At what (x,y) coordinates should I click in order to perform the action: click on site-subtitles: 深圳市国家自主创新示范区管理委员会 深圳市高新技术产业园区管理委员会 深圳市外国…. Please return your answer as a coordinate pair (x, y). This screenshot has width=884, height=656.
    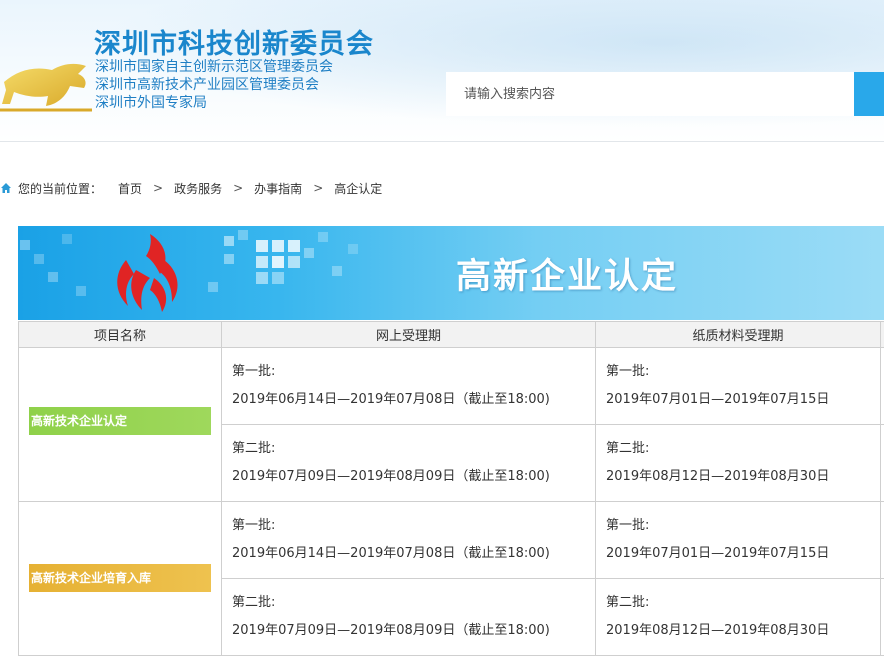
    Looking at the image, I should click on (214, 85).